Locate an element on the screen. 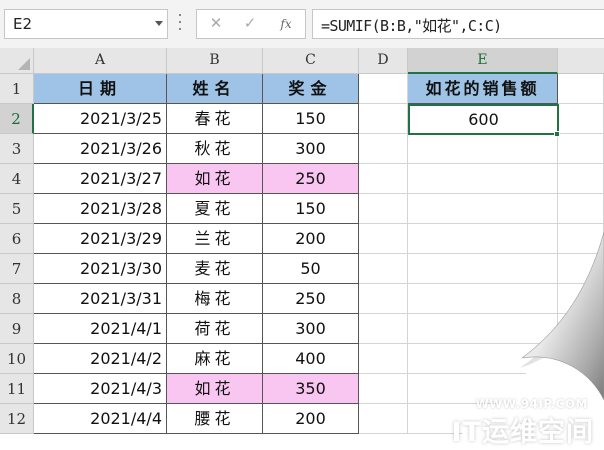 This screenshot has height=450, width=604. row-header-6: 6 is located at coordinates (17, 239).